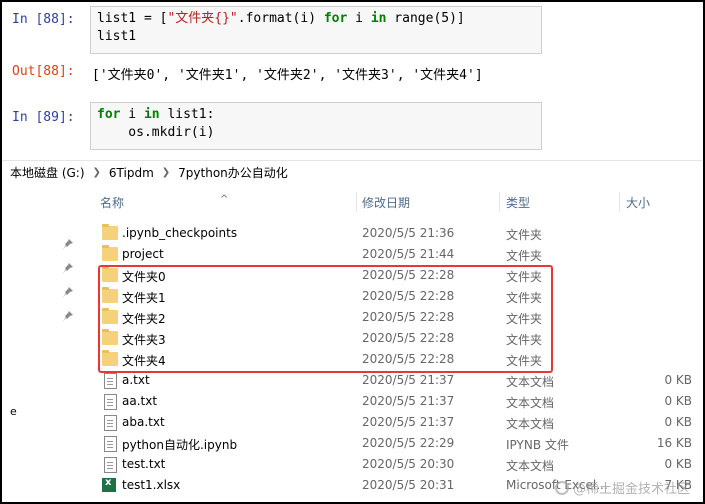 The width and height of the screenshot is (705, 504). Describe the element at coordinates (408, 464) in the screenshot. I see `file-date: 2020/5/5 20:30` at that location.